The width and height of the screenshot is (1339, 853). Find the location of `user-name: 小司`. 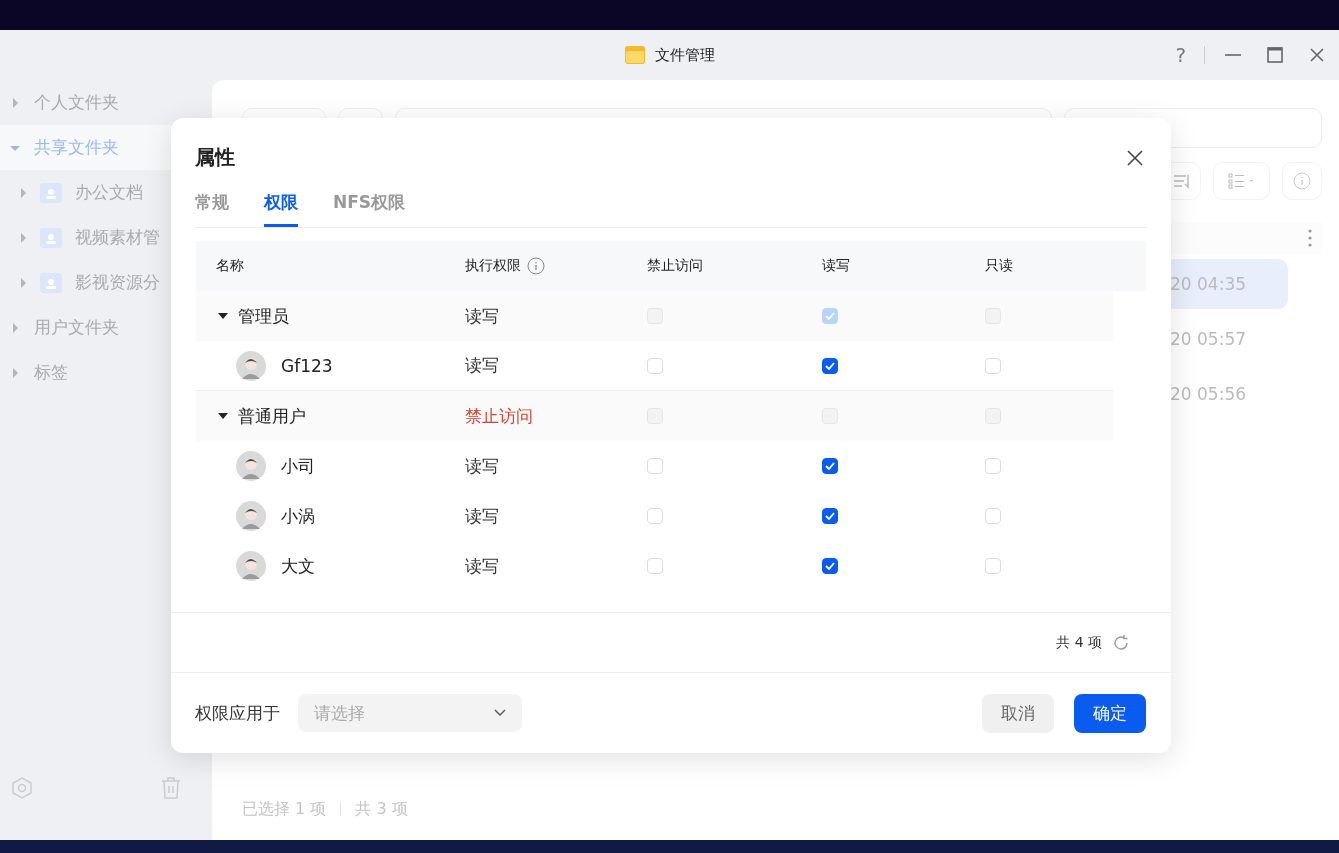

user-name: 小司 is located at coordinates (298, 466).